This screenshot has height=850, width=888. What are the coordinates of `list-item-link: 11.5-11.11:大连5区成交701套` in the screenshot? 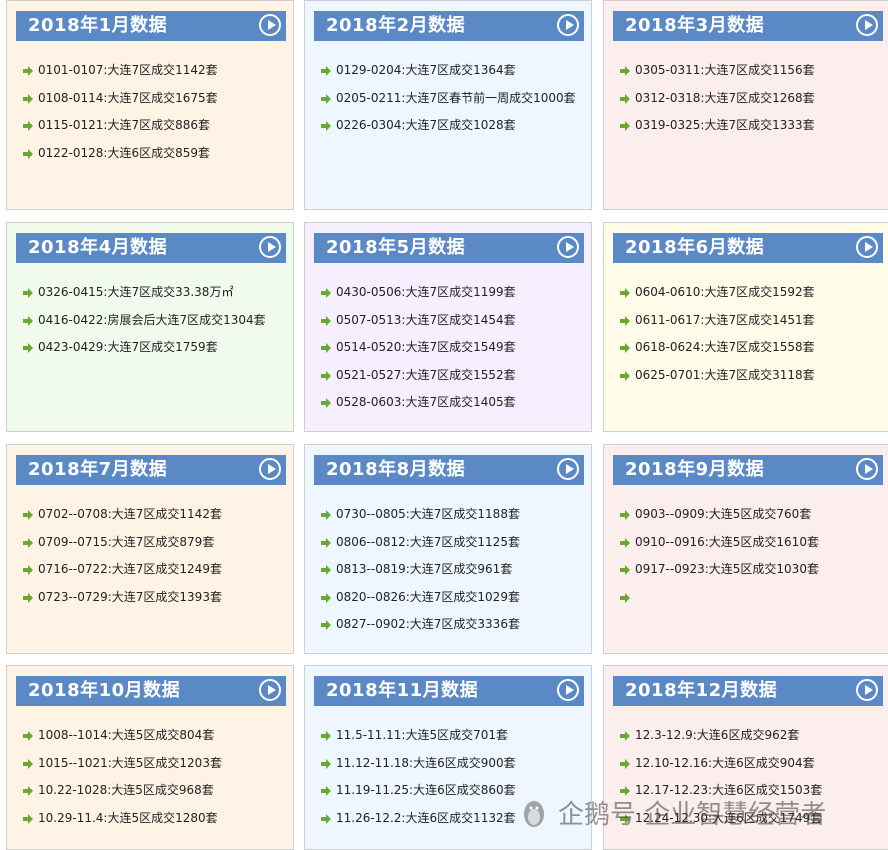 It's located at (422, 735).